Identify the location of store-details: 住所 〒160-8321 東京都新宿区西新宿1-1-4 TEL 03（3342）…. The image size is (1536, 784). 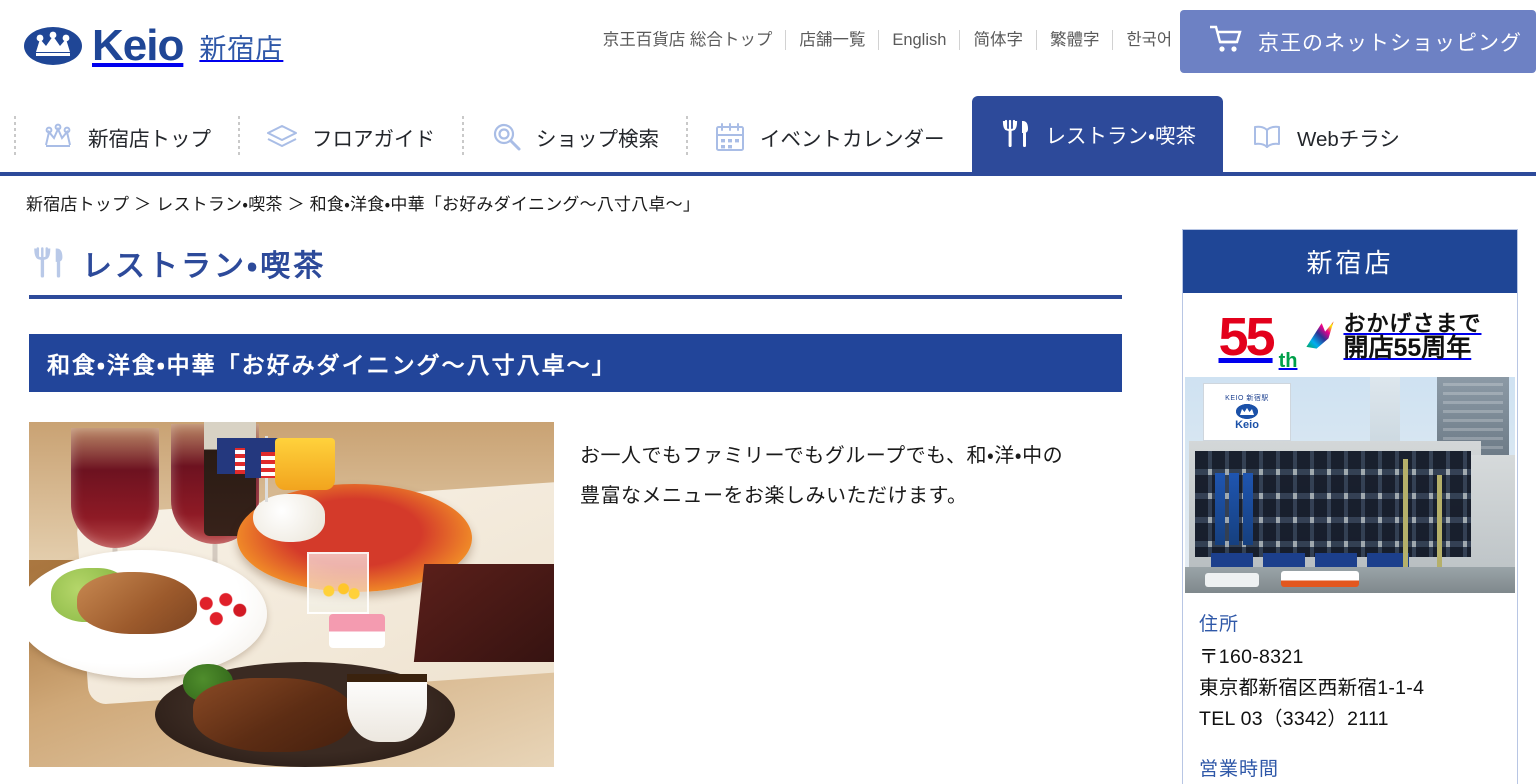
(1350, 687).